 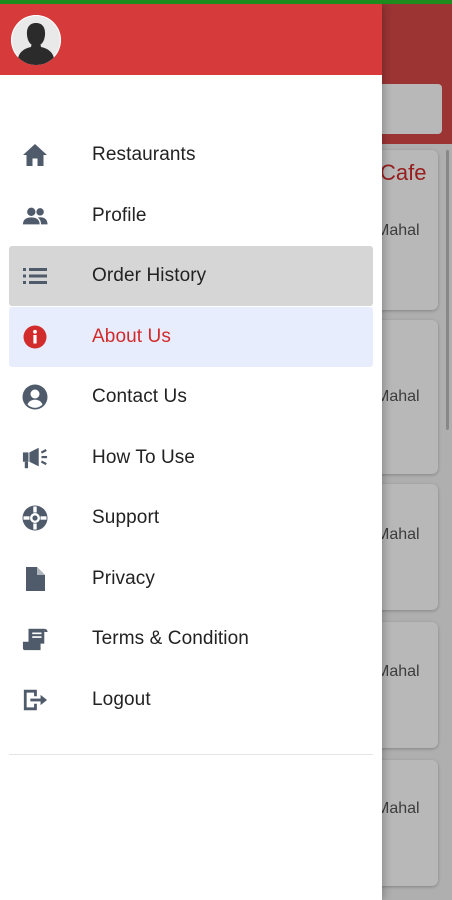 What do you see at coordinates (121, 699) in the screenshot?
I see `menu-item-label: Logout` at bounding box center [121, 699].